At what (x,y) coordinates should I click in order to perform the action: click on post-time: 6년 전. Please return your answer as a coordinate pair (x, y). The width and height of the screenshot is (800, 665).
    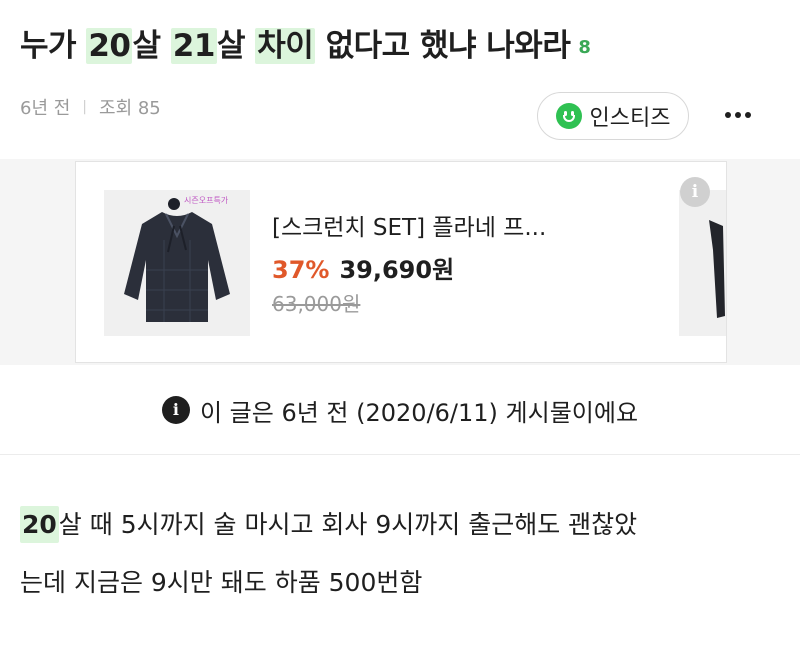
    Looking at the image, I should click on (45, 108).